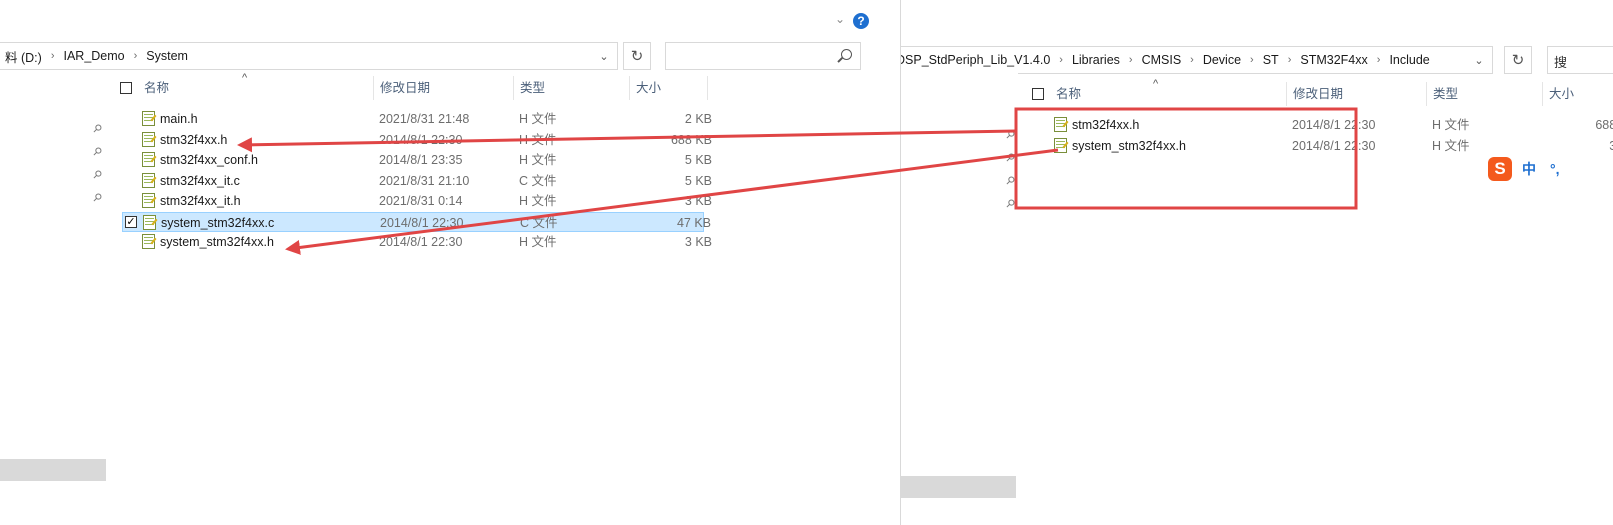  Describe the element at coordinates (179, 119) in the screenshot. I see `file-name: main.h` at that location.